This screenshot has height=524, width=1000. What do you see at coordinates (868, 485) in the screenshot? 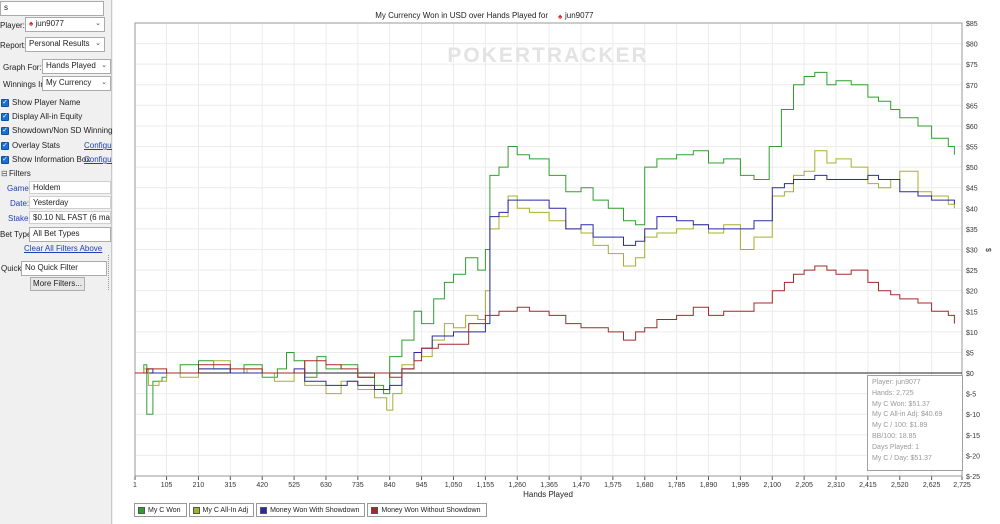
I see `x-tick-label: 2,415` at bounding box center [868, 485].